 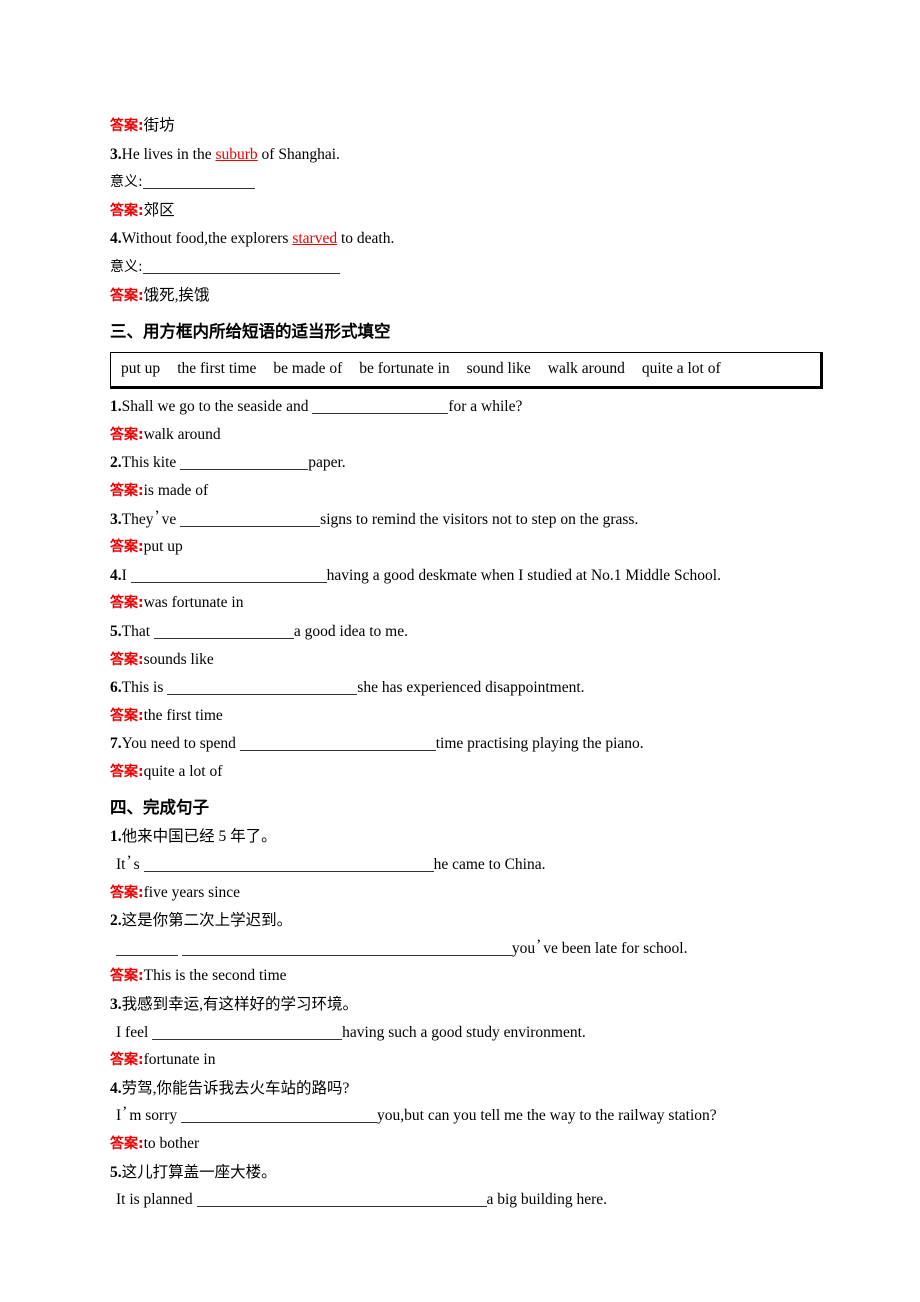 What do you see at coordinates (470, 1089) in the screenshot?
I see `chinese-prompt: 4.劳驾,你能告诉我去火车站的路吗?` at bounding box center [470, 1089].